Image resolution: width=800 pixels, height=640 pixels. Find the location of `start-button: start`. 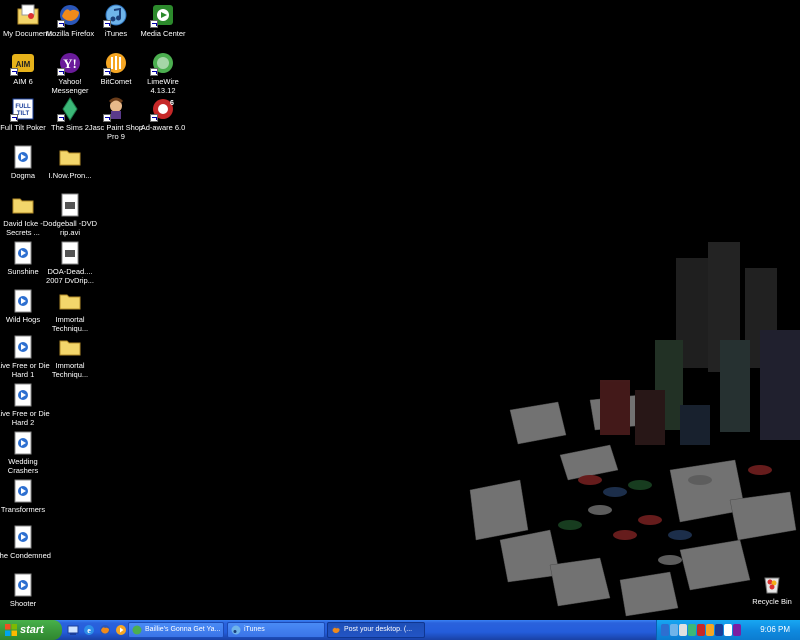

start-button: start is located at coordinates (31, 630).